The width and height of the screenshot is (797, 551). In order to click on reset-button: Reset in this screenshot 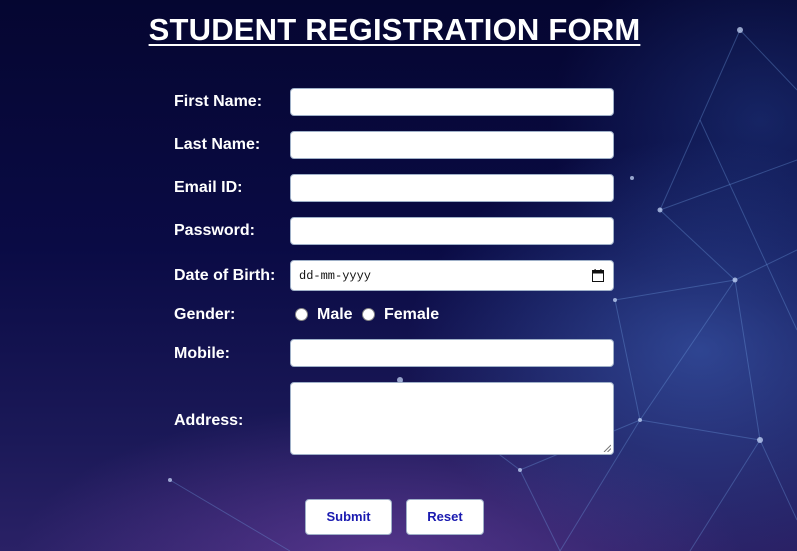, I will do `click(445, 517)`.